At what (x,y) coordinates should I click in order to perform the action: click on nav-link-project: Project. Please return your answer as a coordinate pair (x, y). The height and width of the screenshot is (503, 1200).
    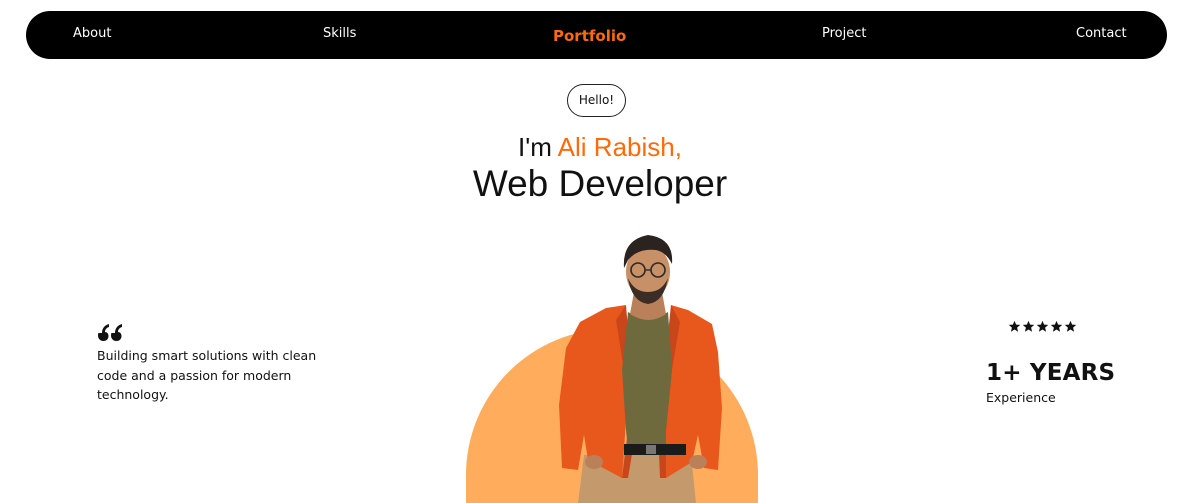
    Looking at the image, I should click on (844, 35).